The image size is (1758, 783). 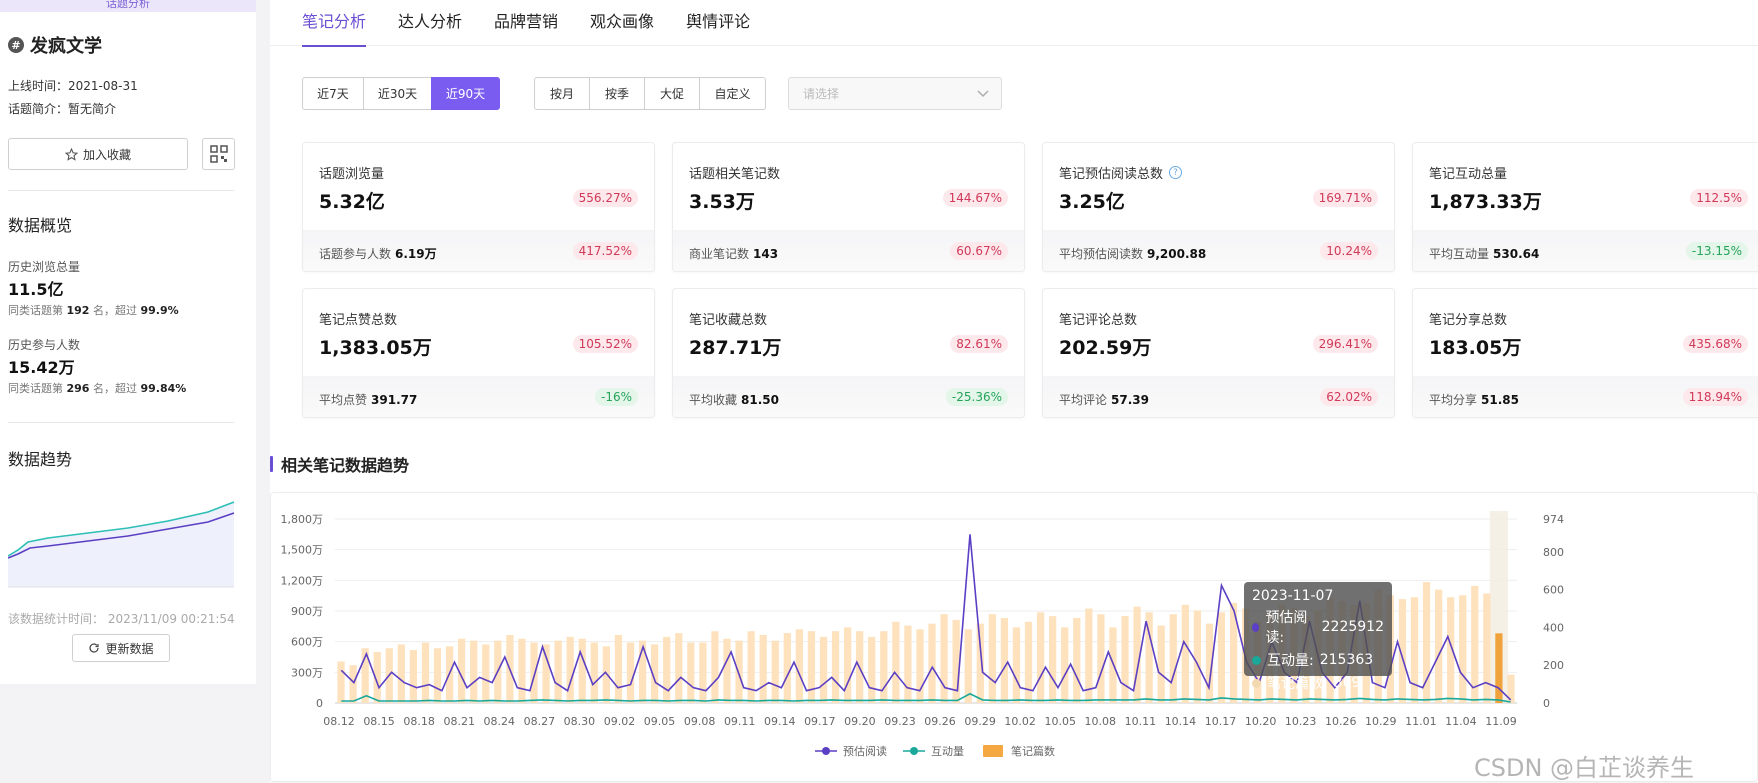 What do you see at coordinates (1719, 198) in the screenshot?
I see `metric-change: 112.5%` at bounding box center [1719, 198].